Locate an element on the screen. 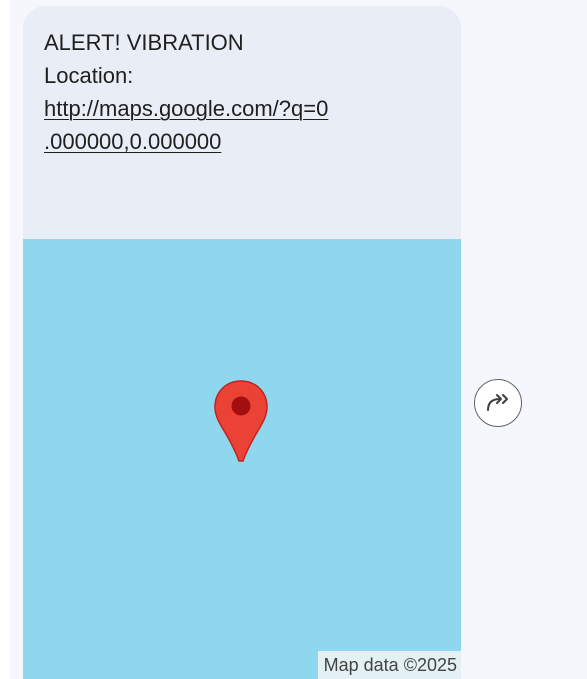 The height and width of the screenshot is (679, 587). forward-button is located at coordinates (498, 403).